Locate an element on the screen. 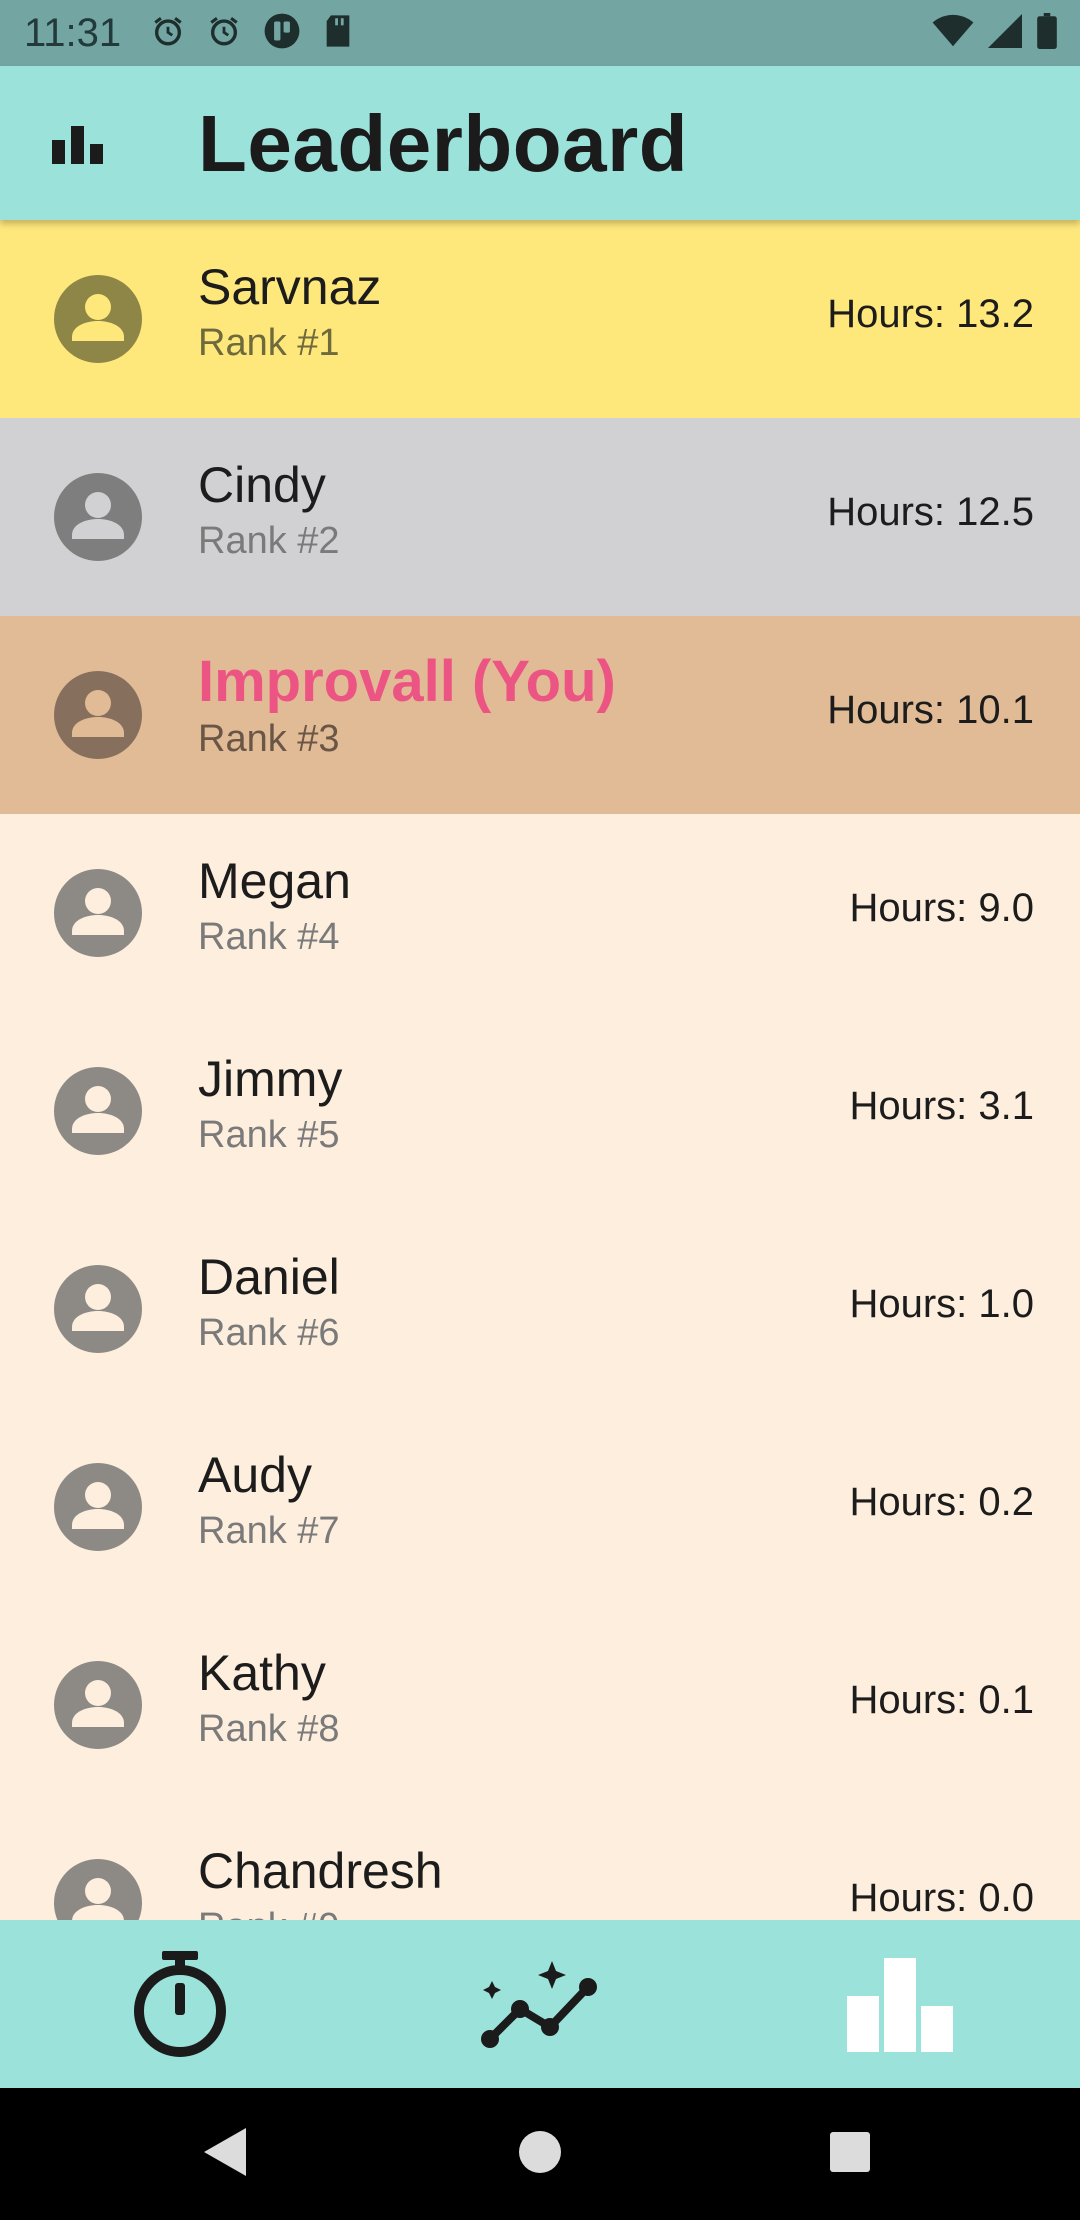 The height and width of the screenshot is (2220, 1080). nav-insights-button is located at coordinates (540, 2006).